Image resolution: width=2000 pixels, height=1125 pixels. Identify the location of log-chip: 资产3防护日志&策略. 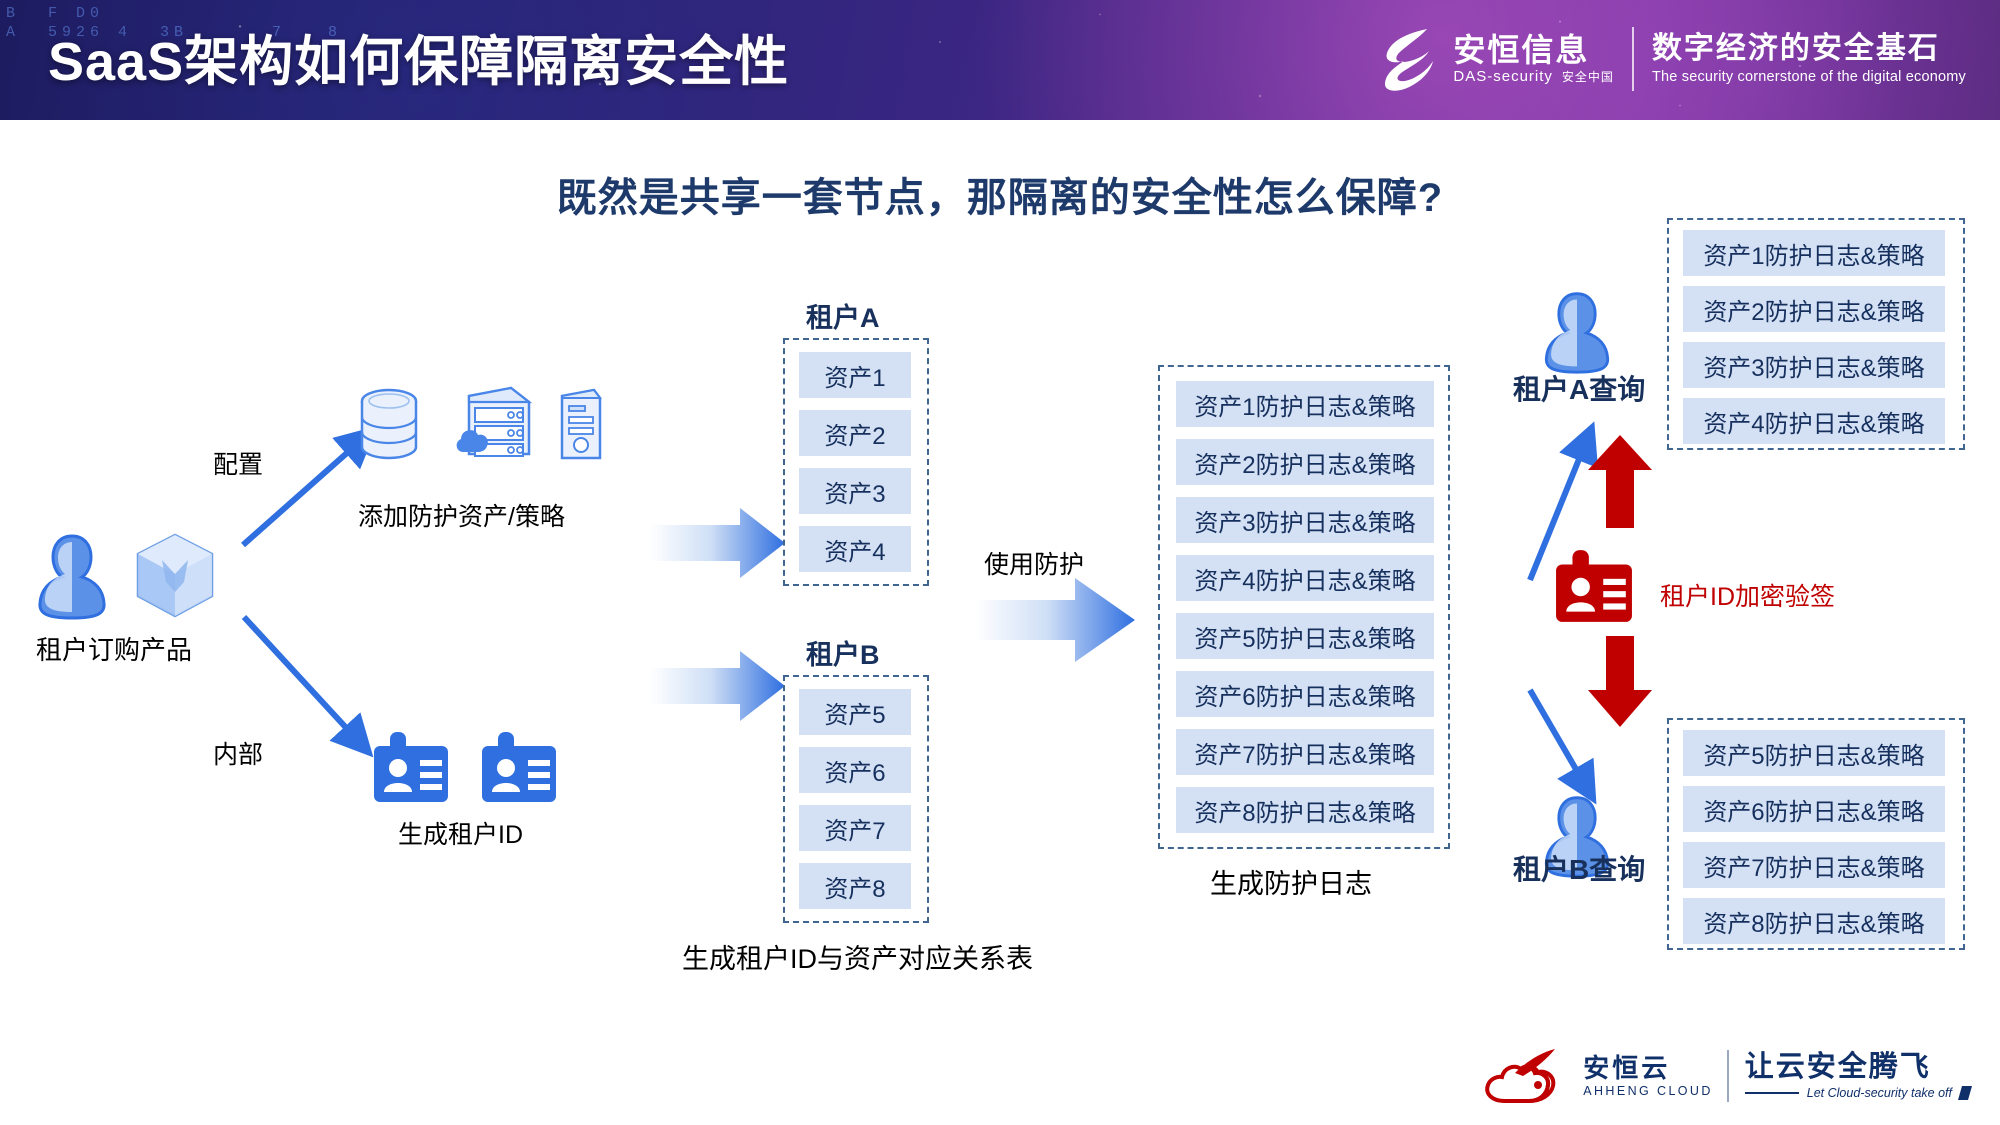
(1305, 520).